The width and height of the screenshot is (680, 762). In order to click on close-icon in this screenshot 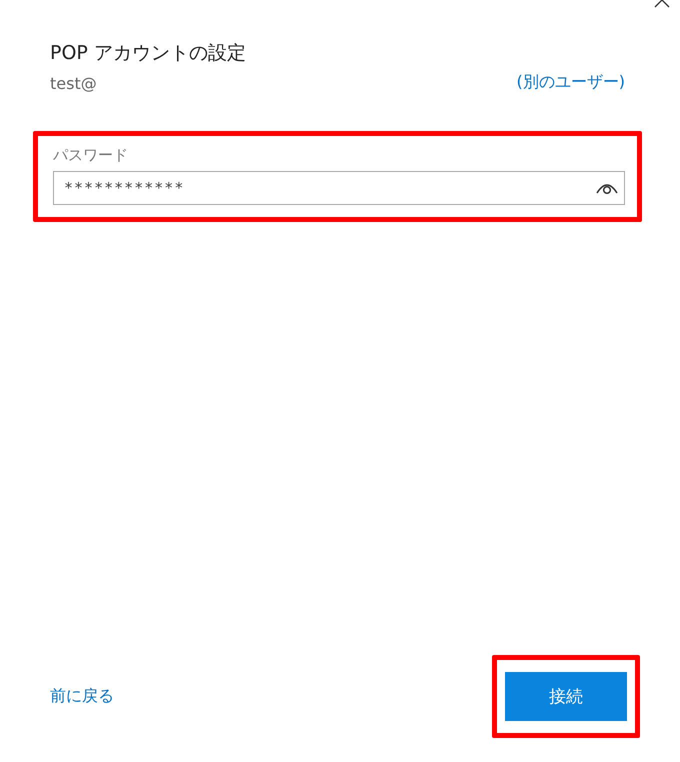, I will do `click(662, 4)`.